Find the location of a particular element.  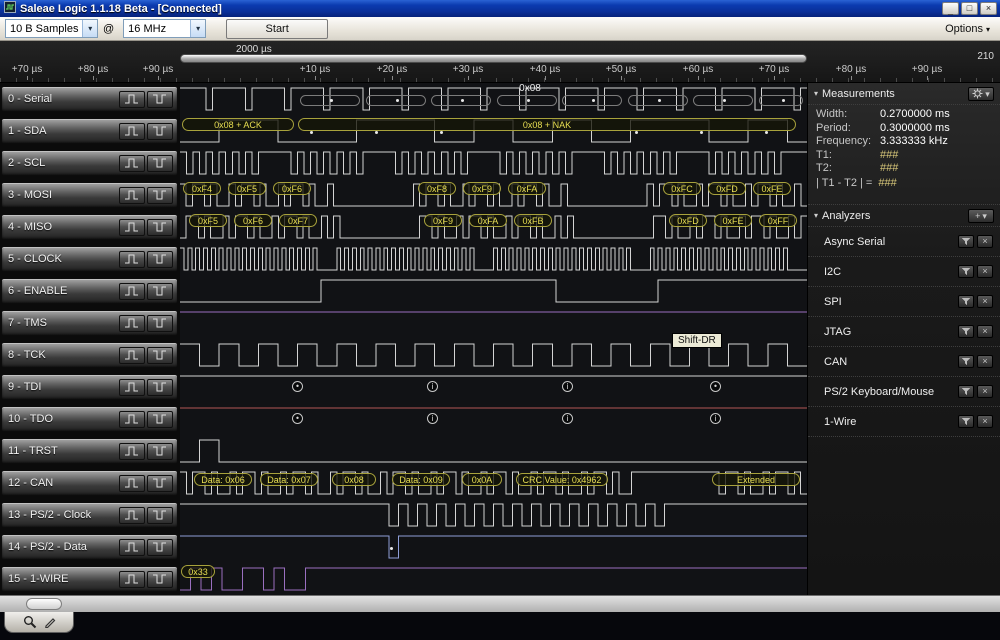

channel-button-1: 1 - SDA is located at coordinates (89, 131).